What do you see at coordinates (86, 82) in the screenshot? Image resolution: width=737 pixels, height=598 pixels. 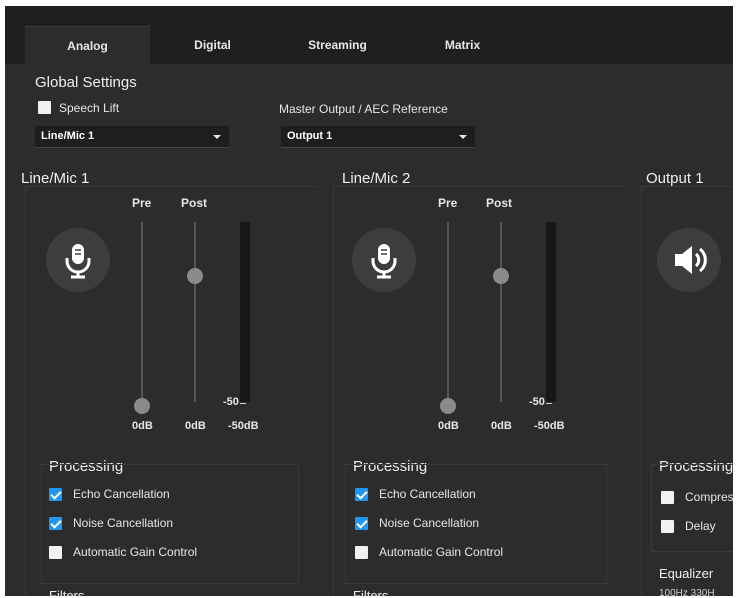 I see `global-settings-title: Global Settings` at bounding box center [86, 82].